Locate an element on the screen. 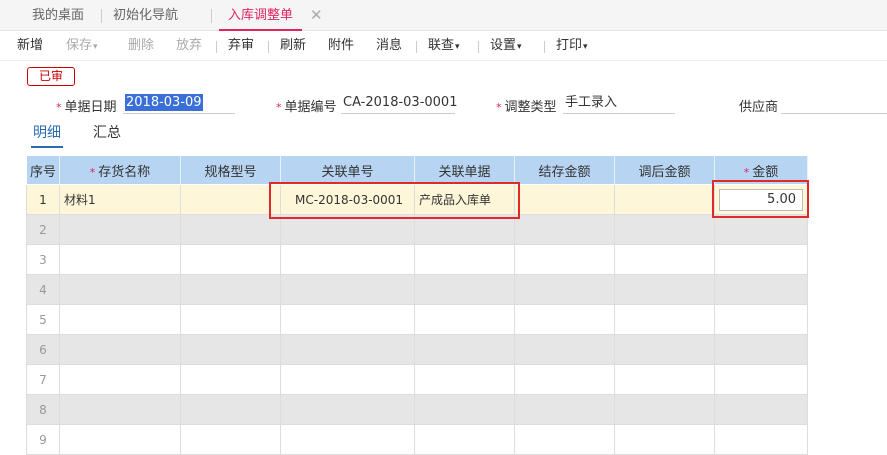 The image size is (887, 455). print-button: 打印▾ is located at coordinates (572, 46).